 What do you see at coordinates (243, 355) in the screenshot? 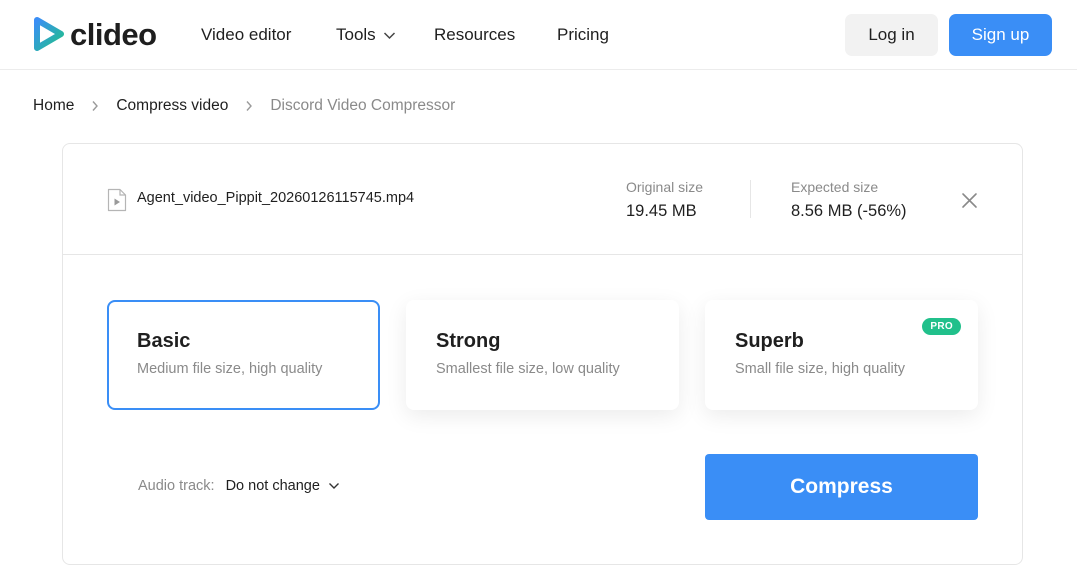
I see `option-basic: Basic Medium file size, high quality` at bounding box center [243, 355].